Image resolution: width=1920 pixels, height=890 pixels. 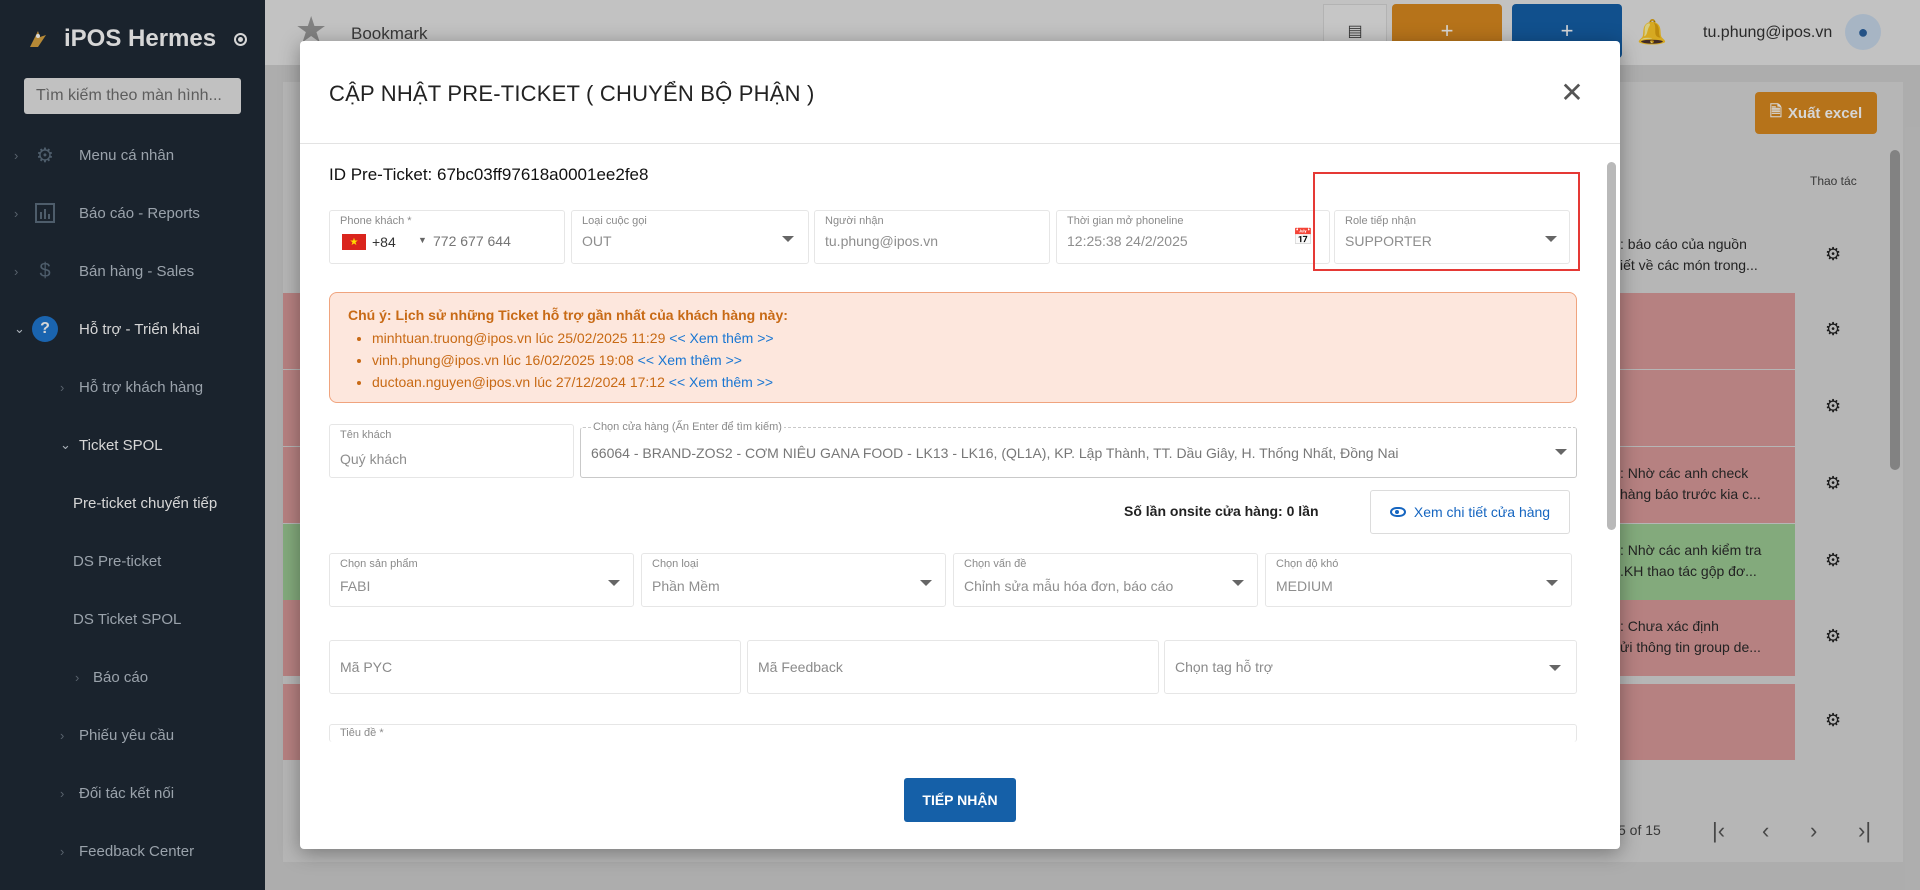 I want to click on issue-label: Chọn vấn đề, so click(x=995, y=564).